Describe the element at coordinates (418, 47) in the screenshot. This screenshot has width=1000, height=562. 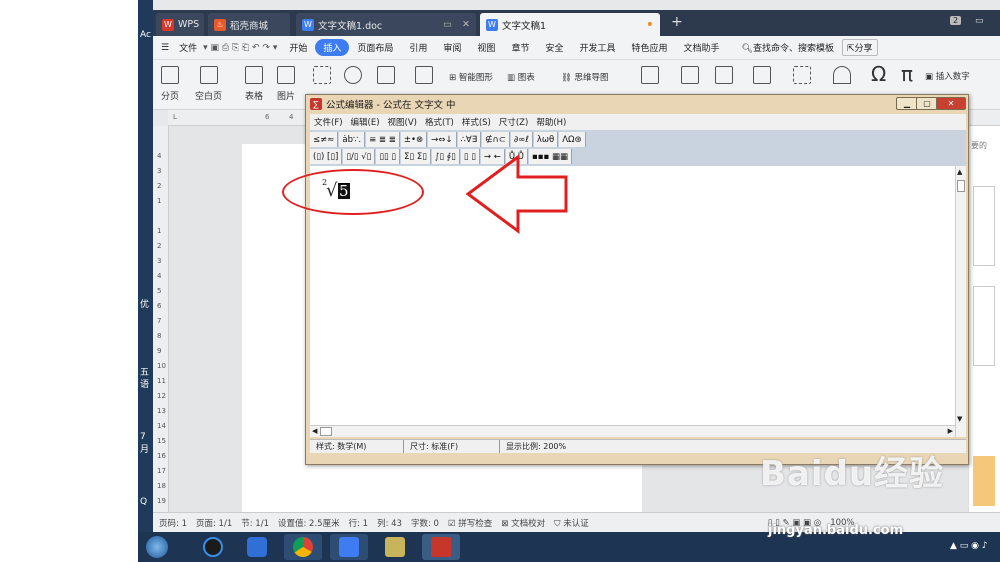
I see `menu-reference: 引用` at that location.